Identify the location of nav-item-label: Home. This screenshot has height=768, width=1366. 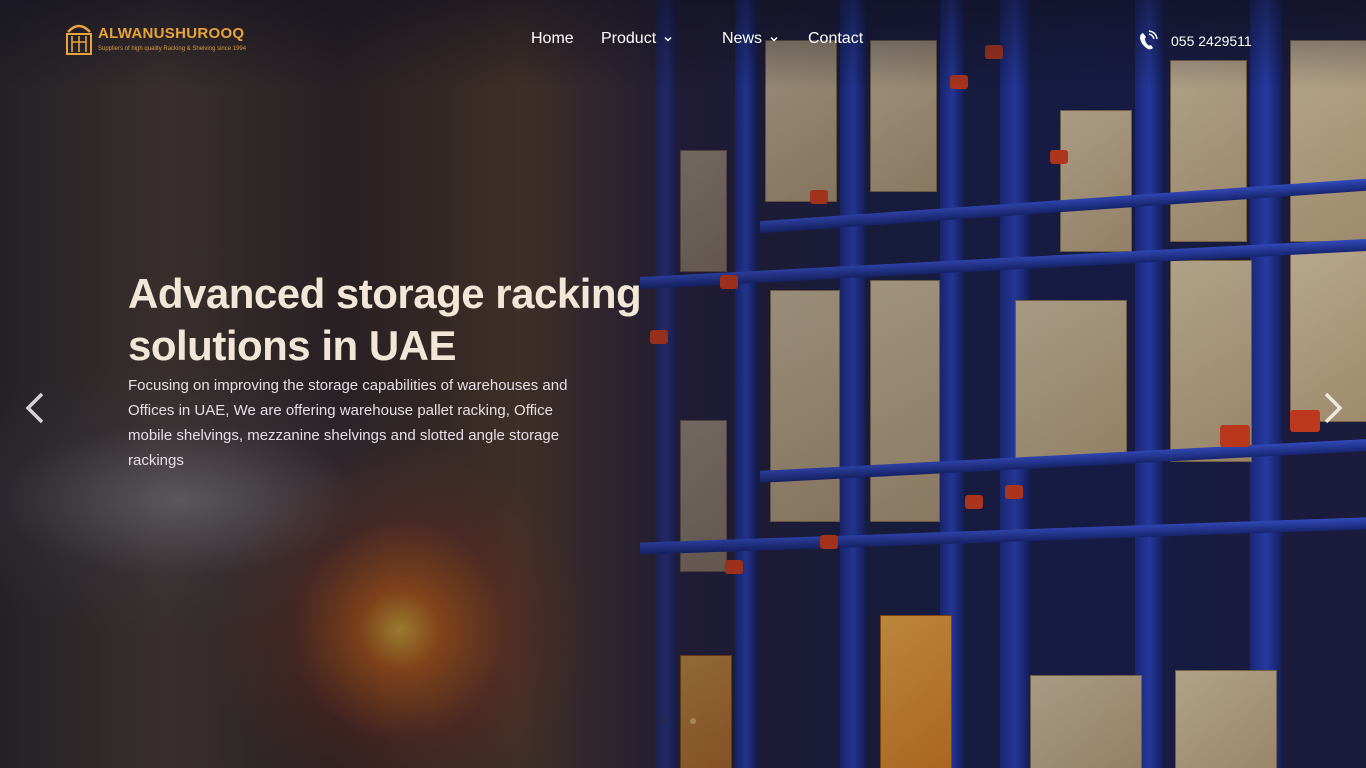
(552, 38).